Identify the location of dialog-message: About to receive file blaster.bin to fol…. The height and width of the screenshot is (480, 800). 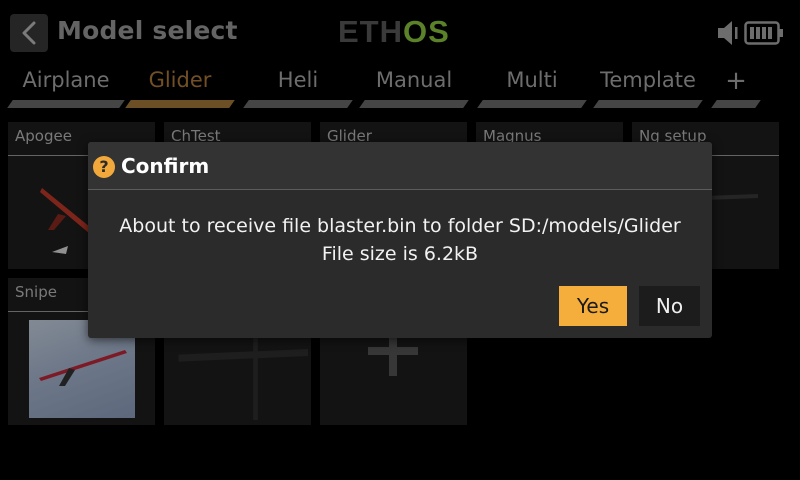
(400, 240).